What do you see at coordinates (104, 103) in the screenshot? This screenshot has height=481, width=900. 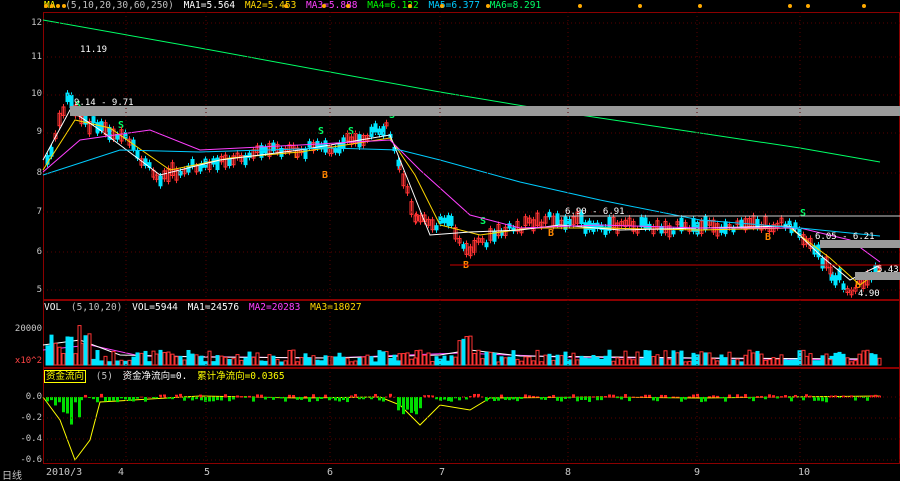 I see `range1-label: 9.14 - 9.71` at bounding box center [104, 103].